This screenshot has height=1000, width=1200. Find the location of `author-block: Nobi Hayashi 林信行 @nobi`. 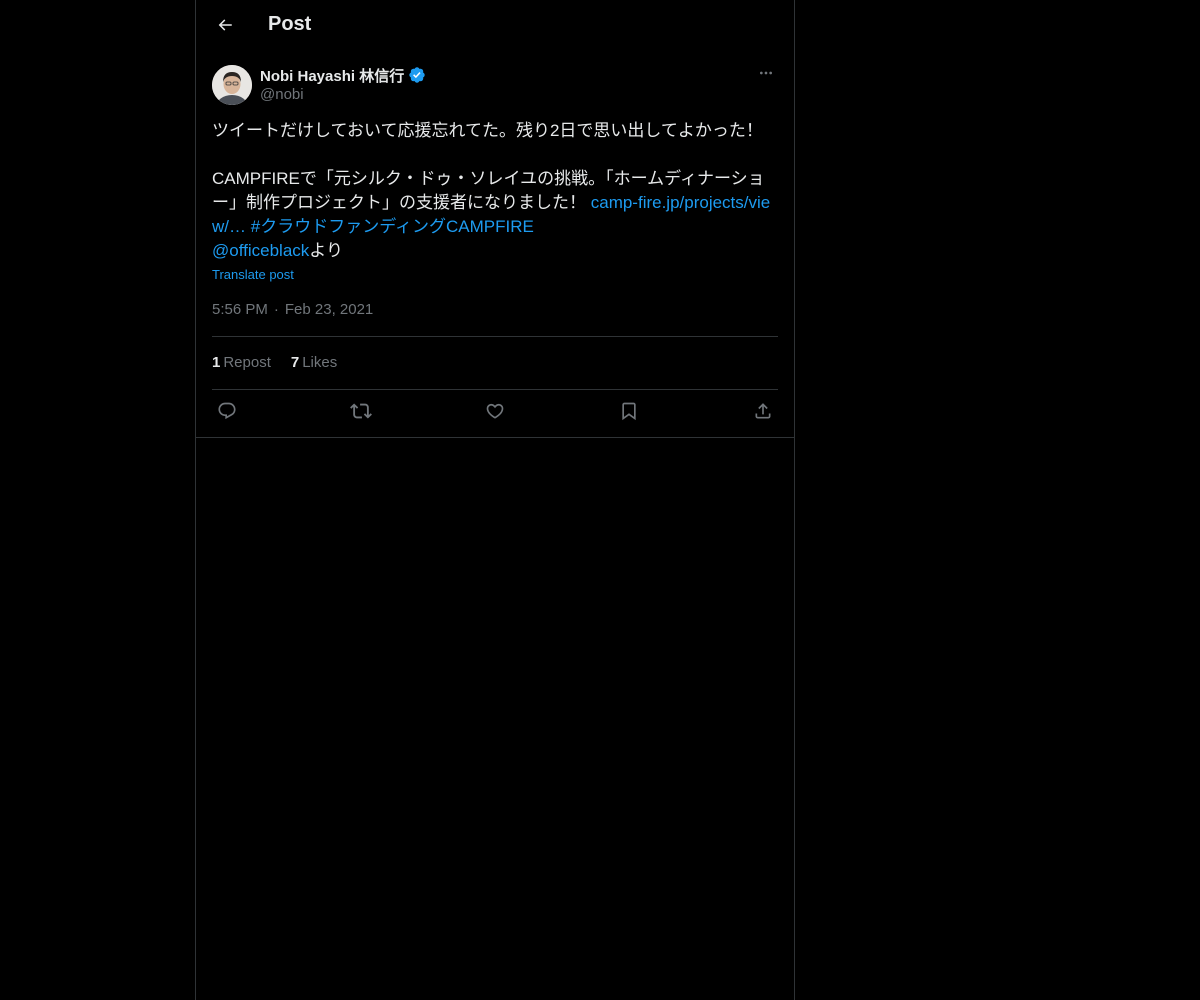

author-block: Nobi Hayashi 林信行 @nobi is located at coordinates (343, 84).